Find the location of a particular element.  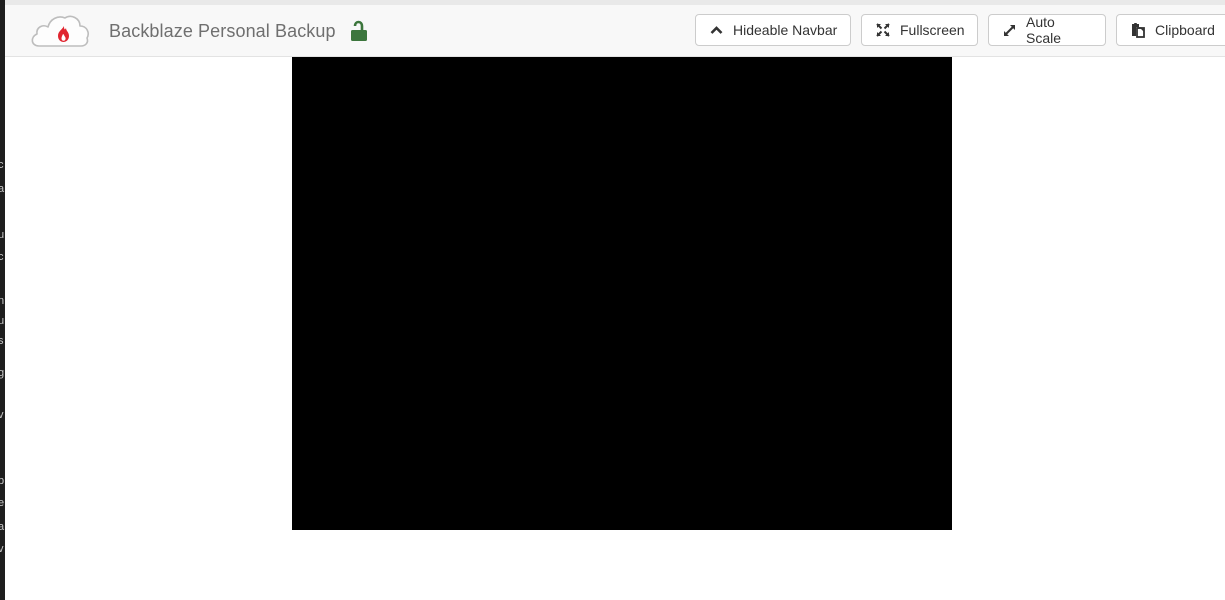

background-window-edge: c a u c l n u s g v b e a v is located at coordinates (2, 300).